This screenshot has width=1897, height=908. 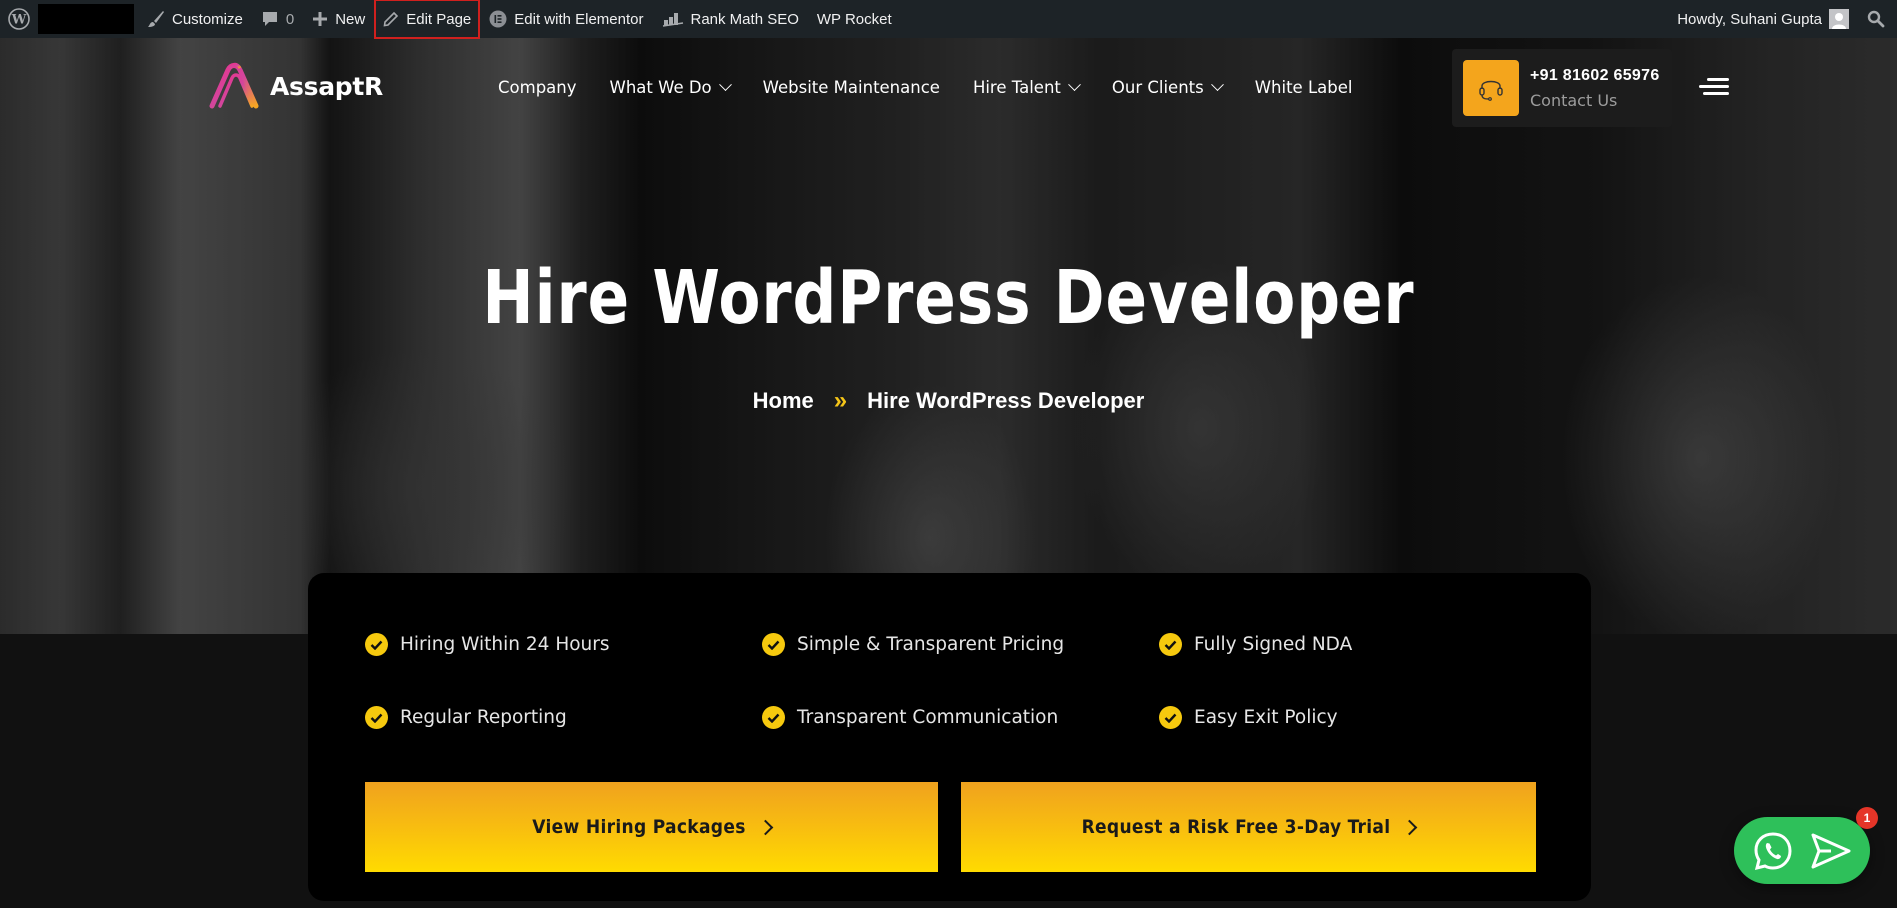 I want to click on new-button: New, so click(x=338, y=19).